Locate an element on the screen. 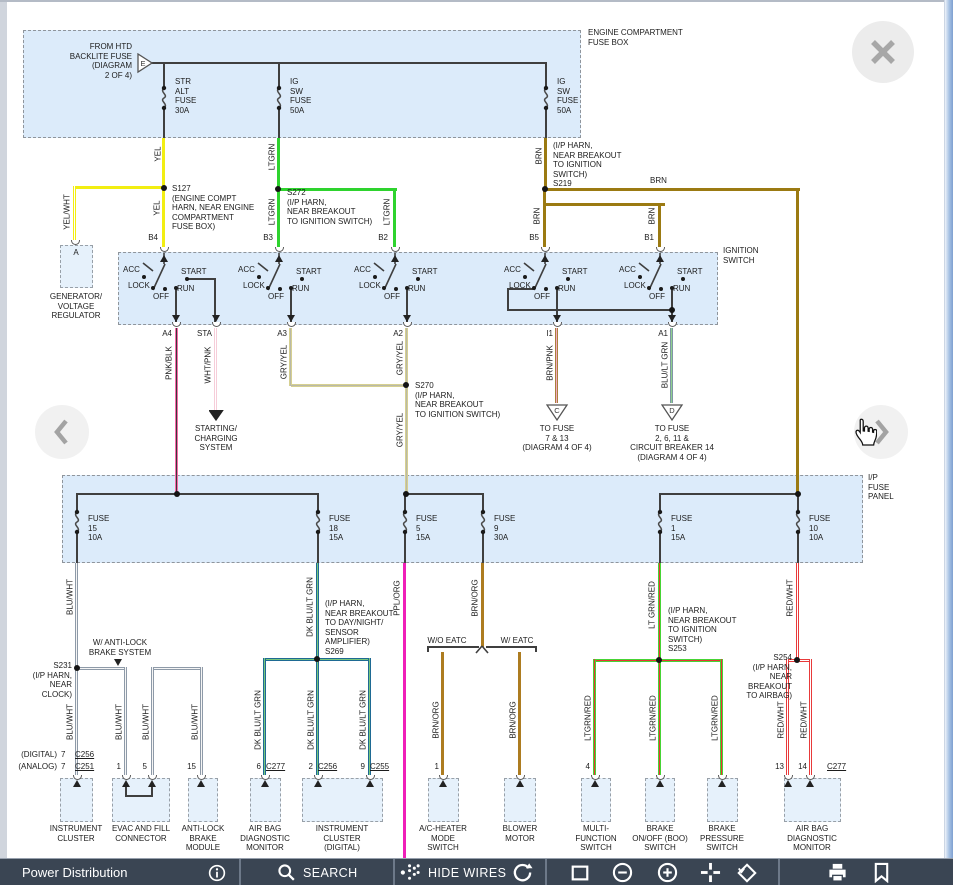 Image resolution: width=953 pixels, height=885 pixels. zoom-out-icon is located at coordinates (622, 872).